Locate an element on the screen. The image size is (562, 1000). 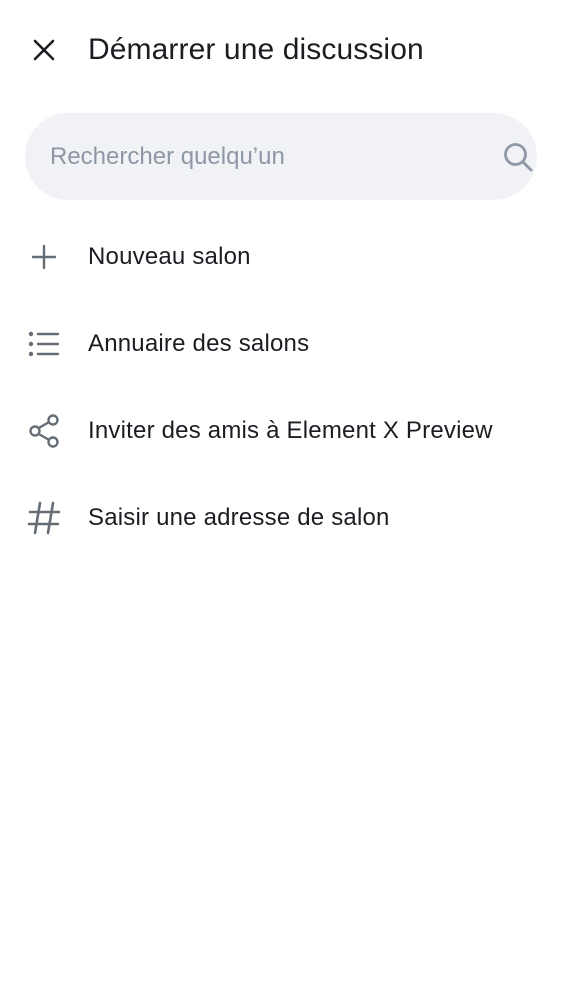
close-icon is located at coordinates (44, 50).